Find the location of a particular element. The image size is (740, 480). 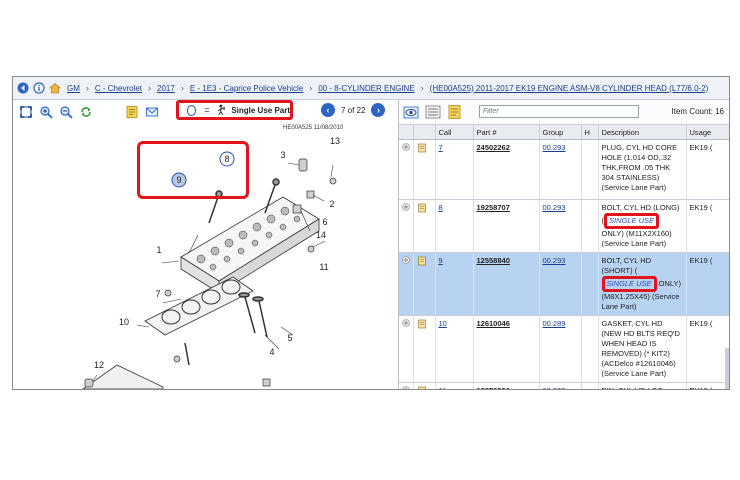

description-text: BOLT, CYL HD (SHORT) ( is located at coordinates (626, 265).